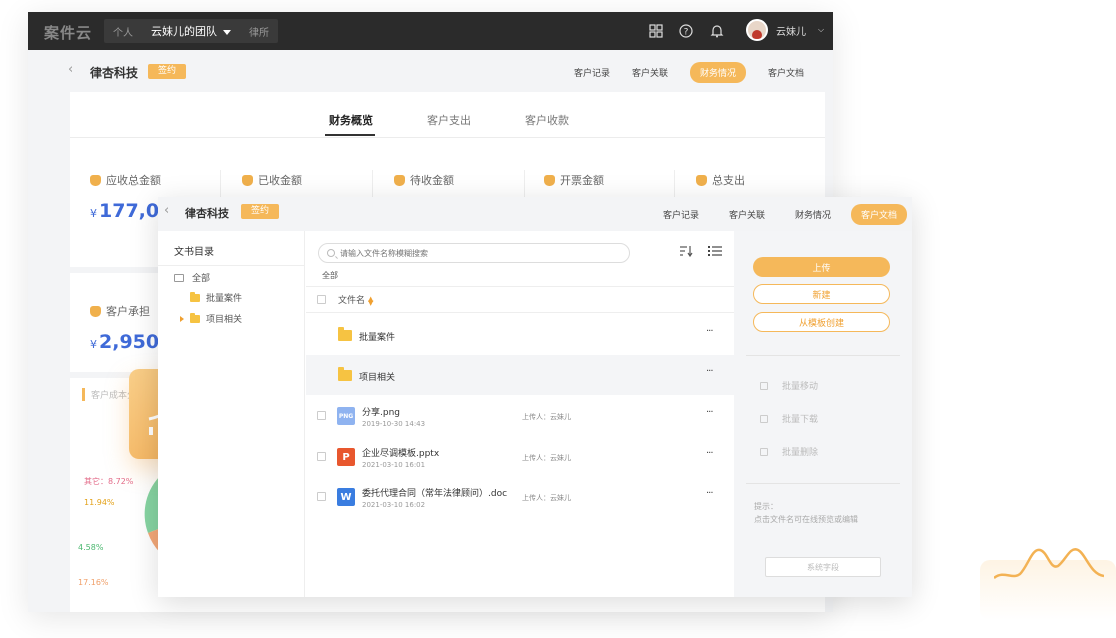  I want to click on stat-invoiced: 开票金额, so click(574, 180).